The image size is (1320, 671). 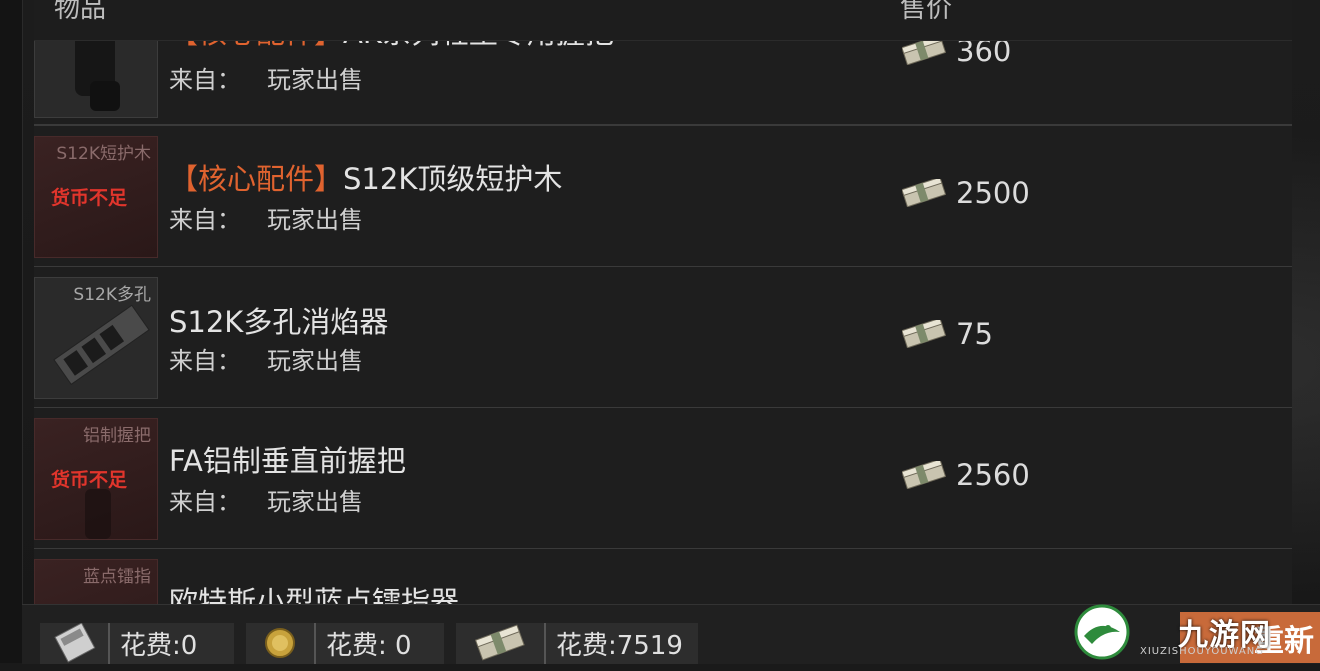 I want to click on item-tag: 【核心配件】, so click(x=256, y=179).